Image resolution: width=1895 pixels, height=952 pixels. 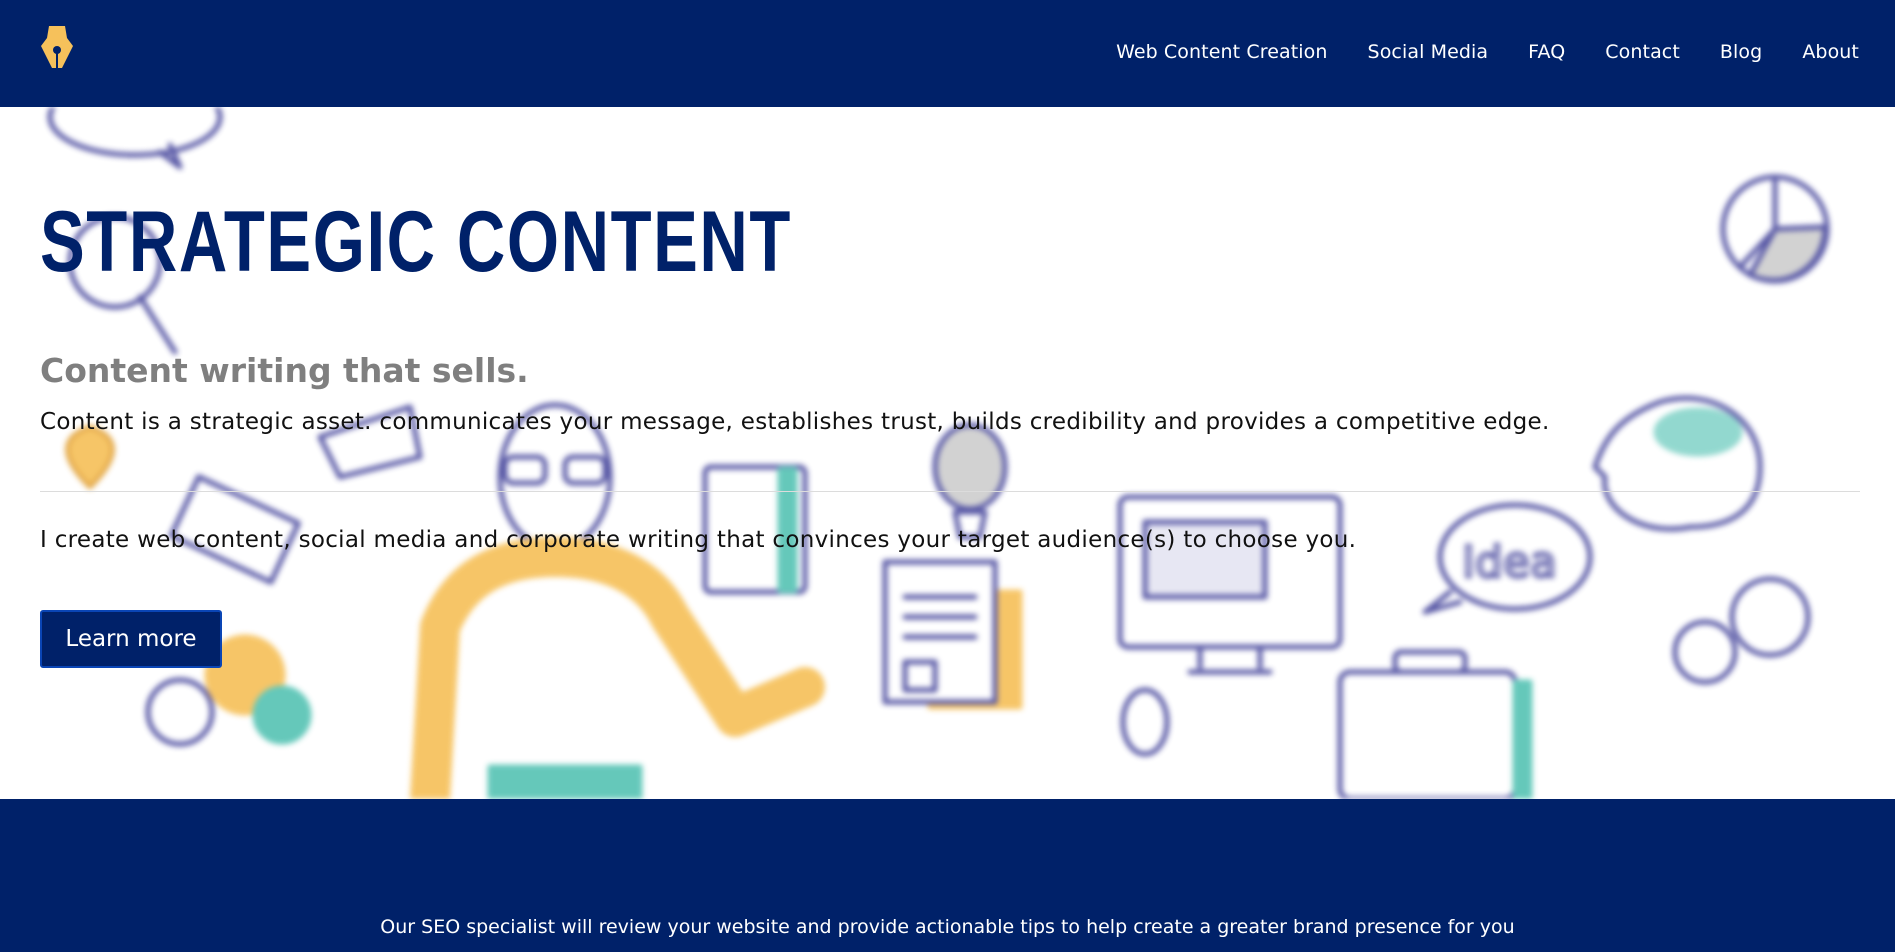 I want to click on nav-faq: FAQ, so click(x=1546, y=52).